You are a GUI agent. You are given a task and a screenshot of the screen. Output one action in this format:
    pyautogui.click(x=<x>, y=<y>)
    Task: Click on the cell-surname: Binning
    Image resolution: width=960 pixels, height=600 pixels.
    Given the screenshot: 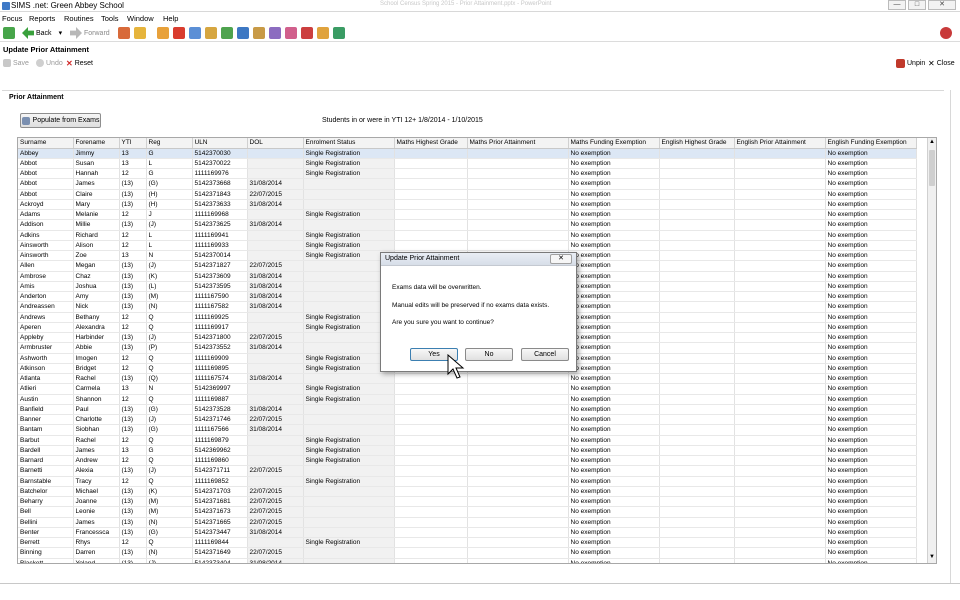 What is the action you would take?
    pyautogui.click(x=46, y=553)
    